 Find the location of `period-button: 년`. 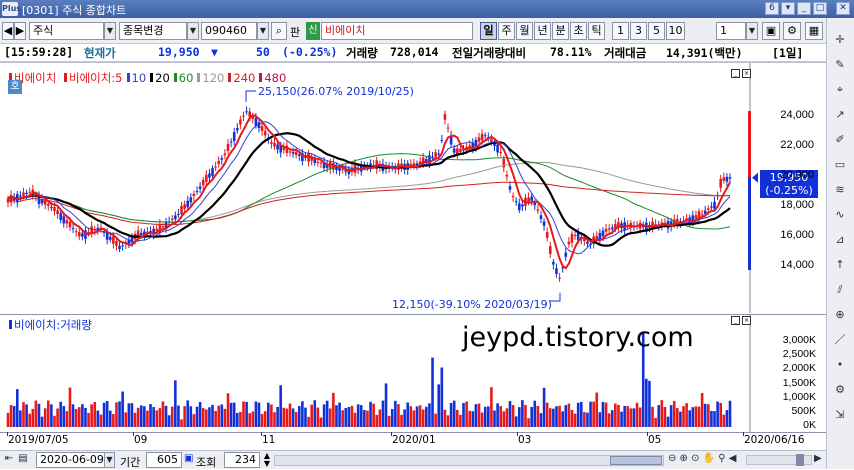

period-button: 년 is located at coordinates (542, 31).